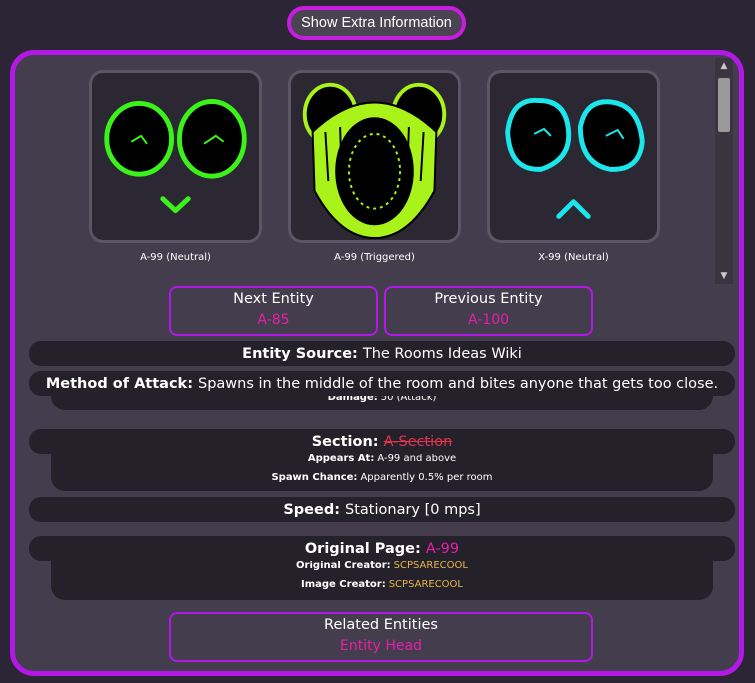  What do you see at coordinates (381, 625) in the screenshot?
I see `related-entities-label: Related Entities` at bounding box center [381, 625].